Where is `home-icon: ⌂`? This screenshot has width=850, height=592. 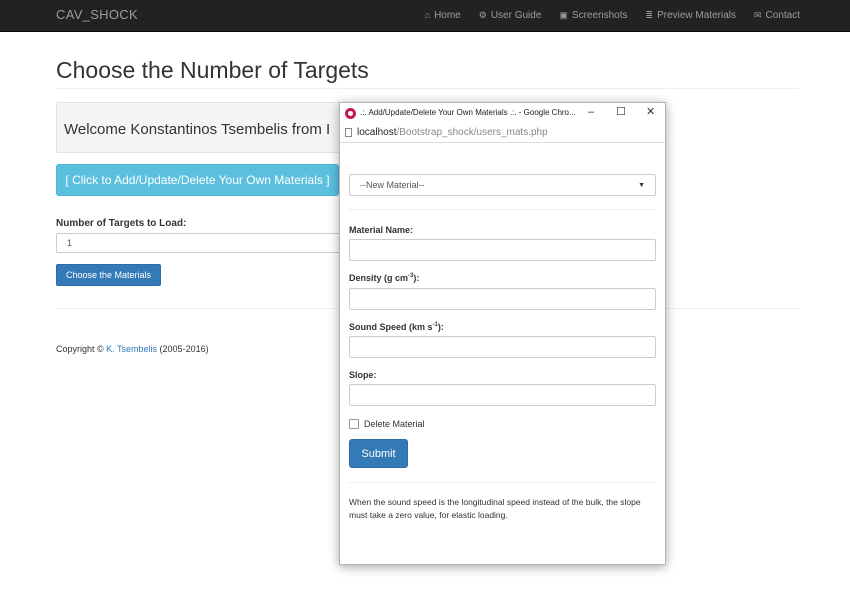
home-icon: ⌂ is located at coordinates (427, 15).